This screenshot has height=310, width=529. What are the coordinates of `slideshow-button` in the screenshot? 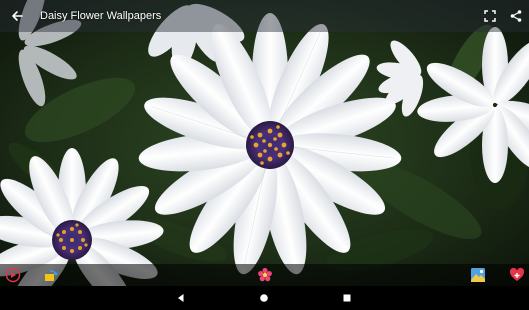 It's located at (13, 275).